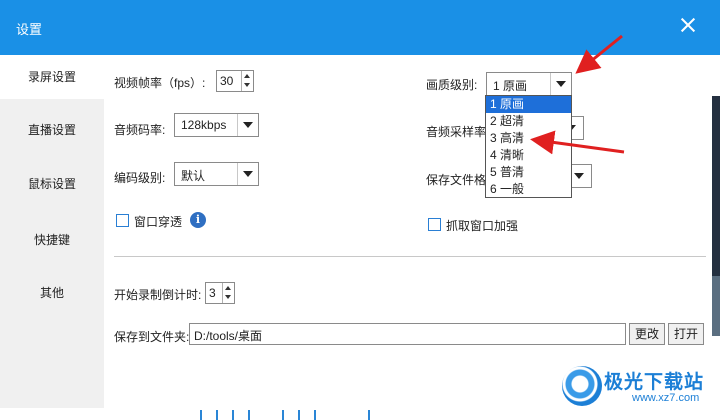  I want to click on annotation-arrows, so click(577, 94).